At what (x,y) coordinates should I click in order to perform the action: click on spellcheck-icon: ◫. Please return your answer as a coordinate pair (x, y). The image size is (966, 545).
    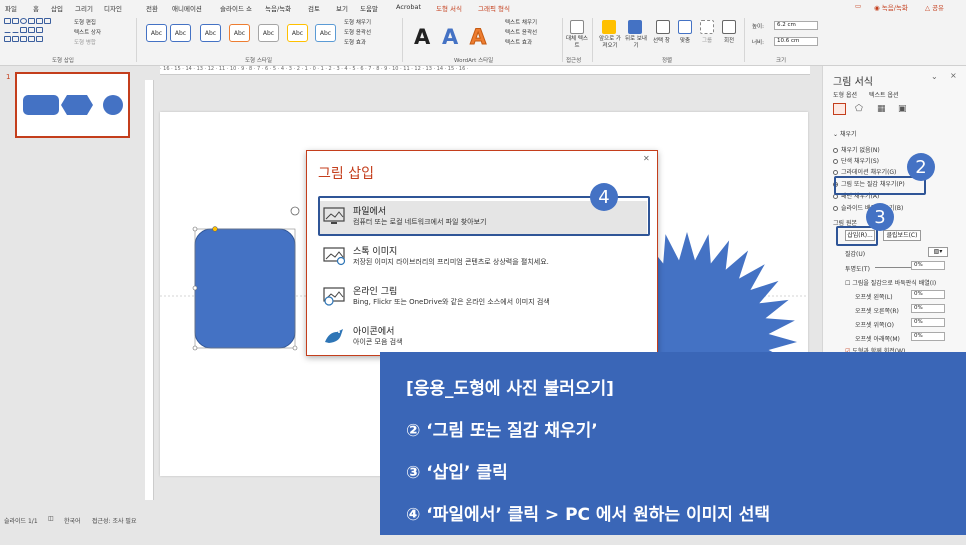
    Looking at the image, I should click on (51, 518).